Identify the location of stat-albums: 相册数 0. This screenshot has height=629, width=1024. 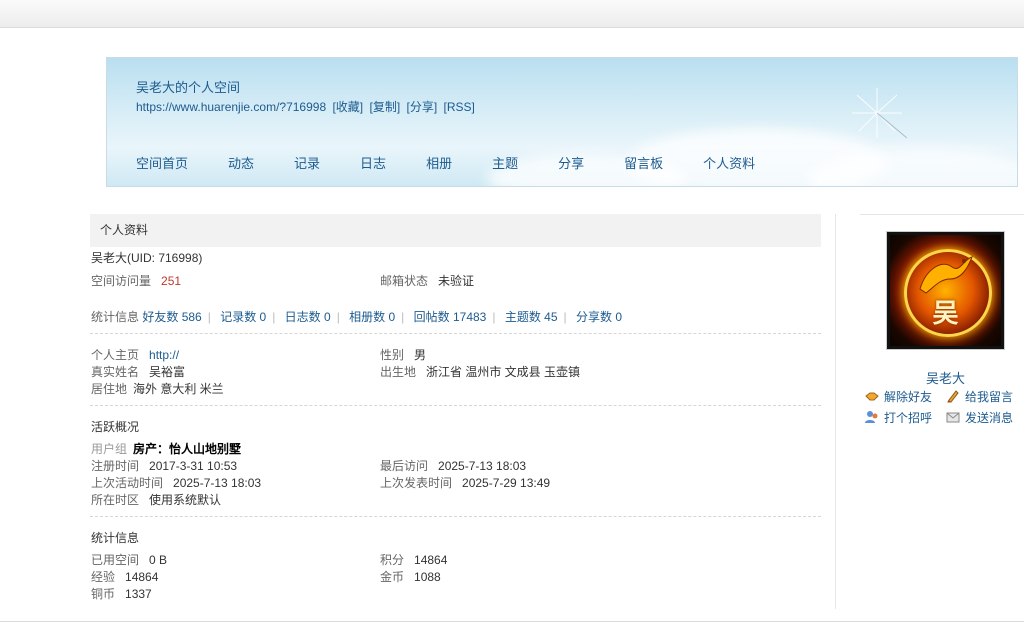
(372, 317).